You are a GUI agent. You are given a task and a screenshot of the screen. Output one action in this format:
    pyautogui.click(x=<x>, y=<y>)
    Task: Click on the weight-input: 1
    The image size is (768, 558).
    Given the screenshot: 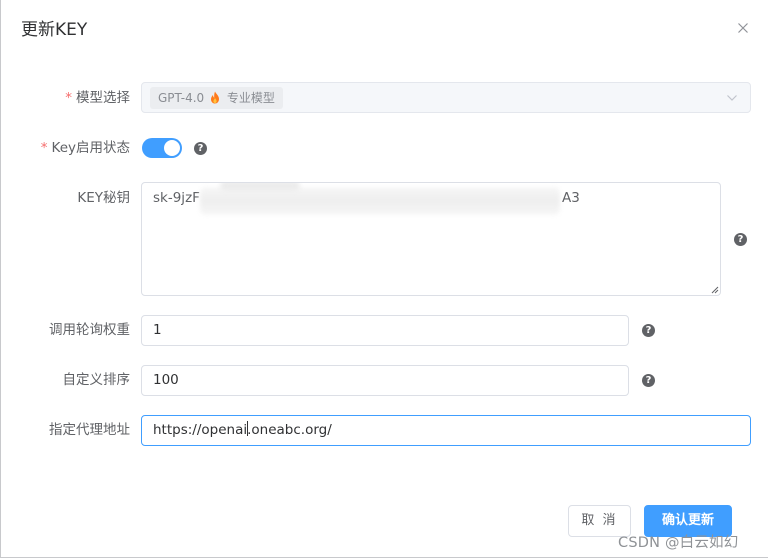 What is the action you would take?
    pyautogui.click(x=385, y=330)
    